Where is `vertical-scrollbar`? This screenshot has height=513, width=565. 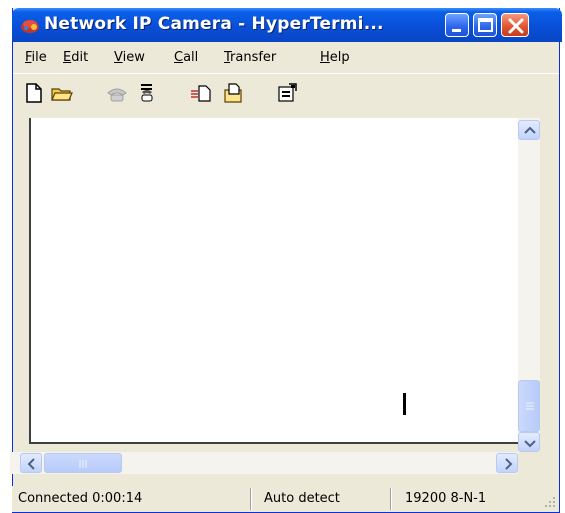 vertical-scrollbar is located at coordinates (529, 285).